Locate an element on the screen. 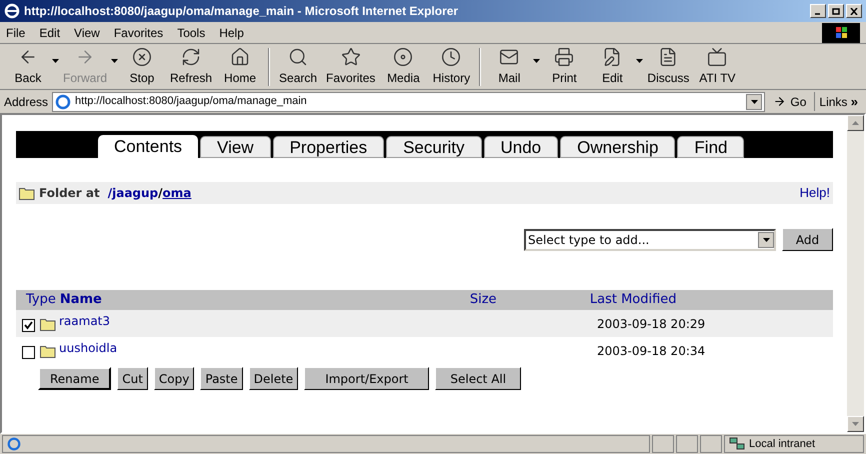 The image size is (866, 454). item-link: raamat3 is located at coordinates (328, 321).